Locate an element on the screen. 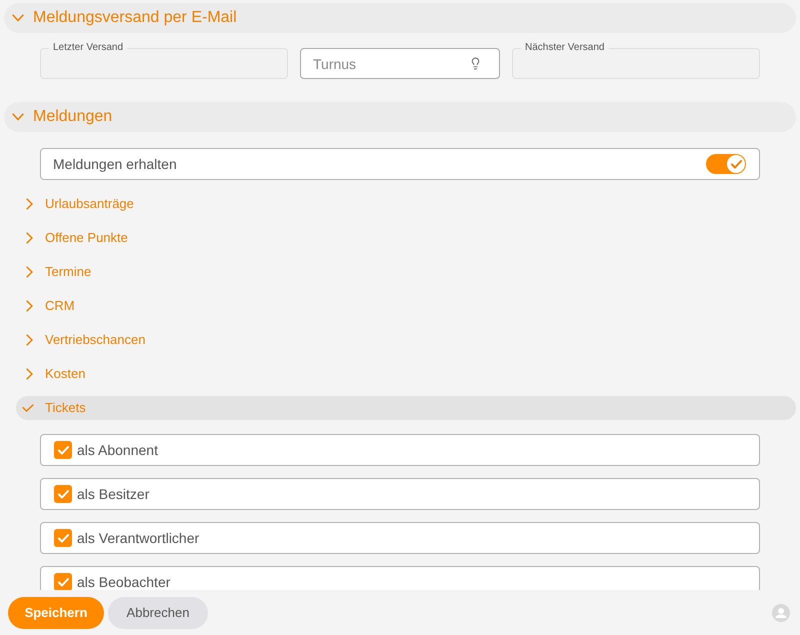  lightbulb-icon is located at coordinates (475, 63).